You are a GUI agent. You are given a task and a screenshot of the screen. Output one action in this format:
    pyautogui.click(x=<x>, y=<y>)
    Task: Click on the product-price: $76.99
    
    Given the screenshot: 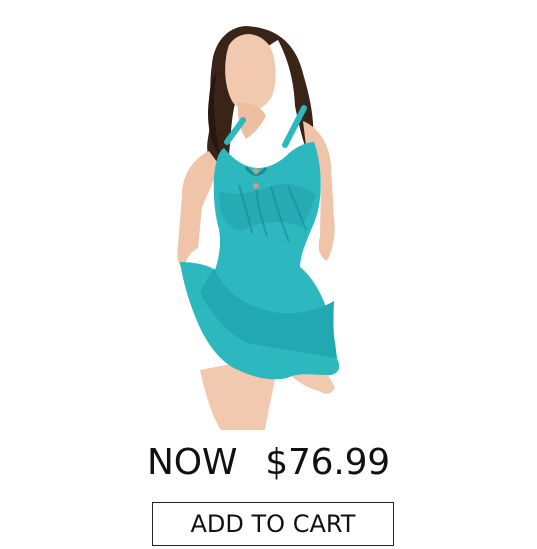 What is the action you would take?
    pyautogui.click(x=328, y=462)
    